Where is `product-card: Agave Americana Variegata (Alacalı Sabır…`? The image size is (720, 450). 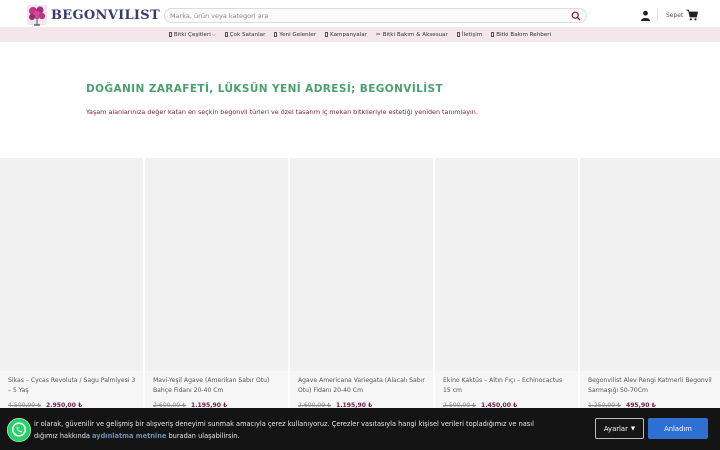 product-card: Agave Americana Variegata (Alacalı Sabır… is located at coordinates (361, 288).